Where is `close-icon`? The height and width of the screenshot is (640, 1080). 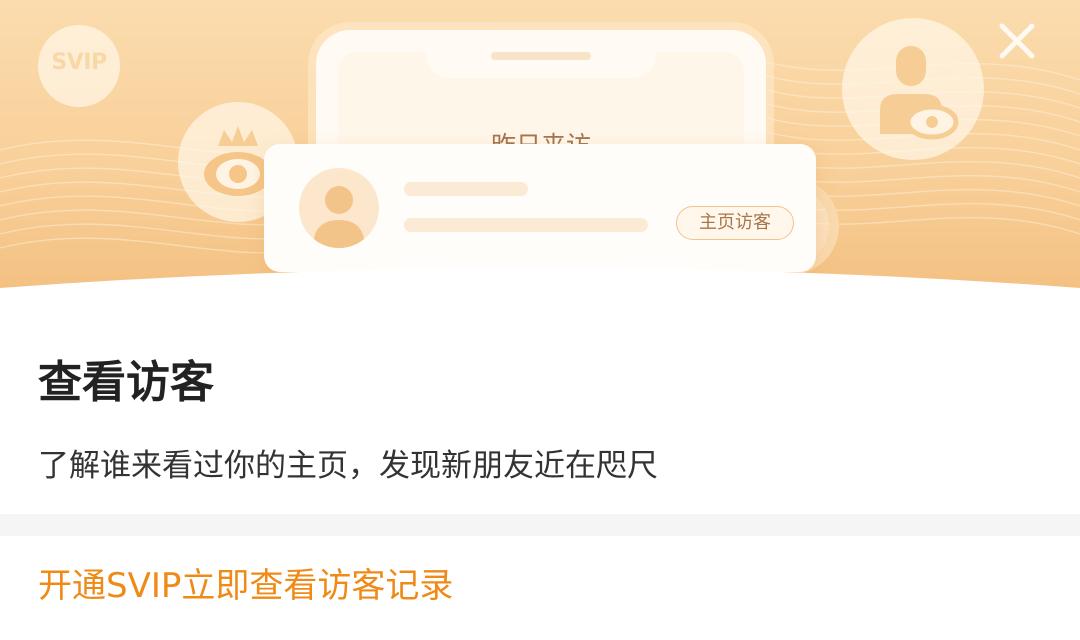 close-icon is located at coordinates (1017, 41).